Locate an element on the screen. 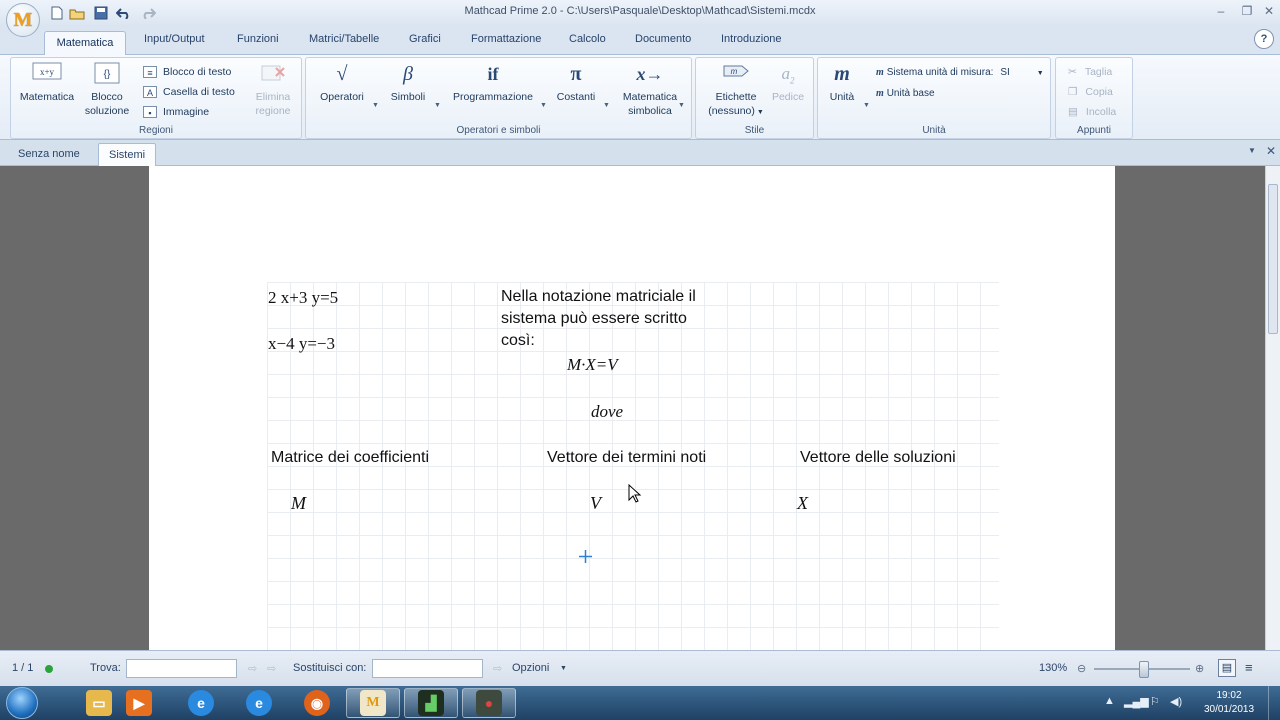 The width and height of the screenshot is (1280, 720). group-label-regioni: Regioni is located at coordinates (156, 130).